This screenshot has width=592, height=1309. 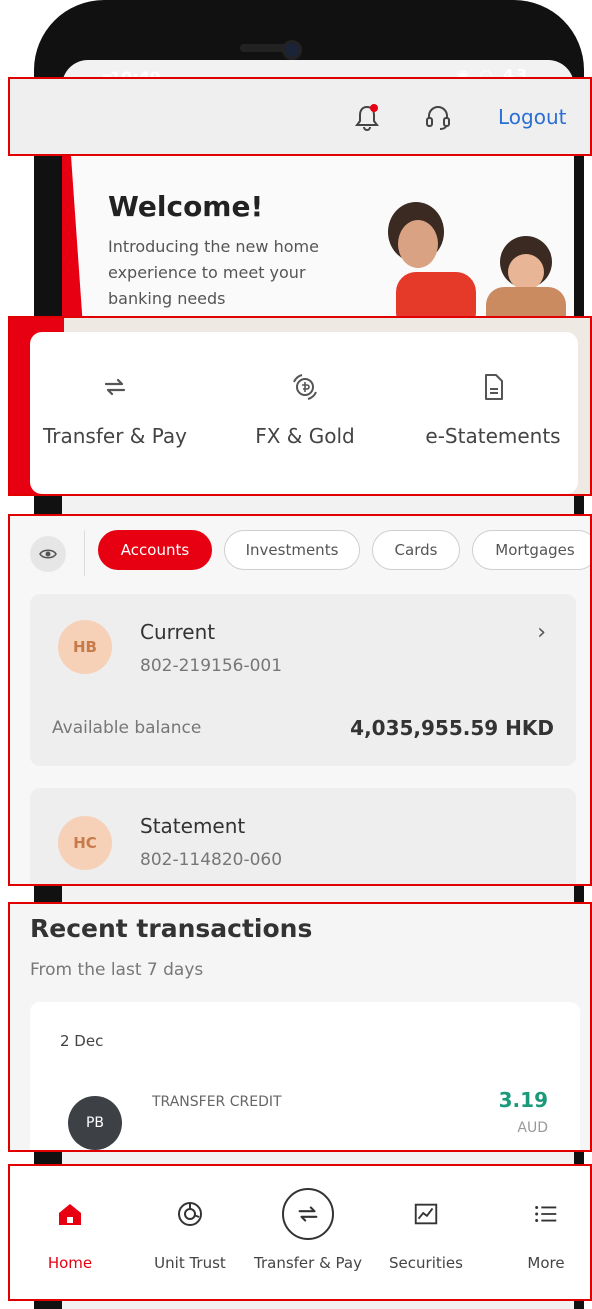 What do you see at coordinates (115, 436) in the screenshot?
I see `quick-action-label: Transfer & Pay` at bounding box center [115, 436].